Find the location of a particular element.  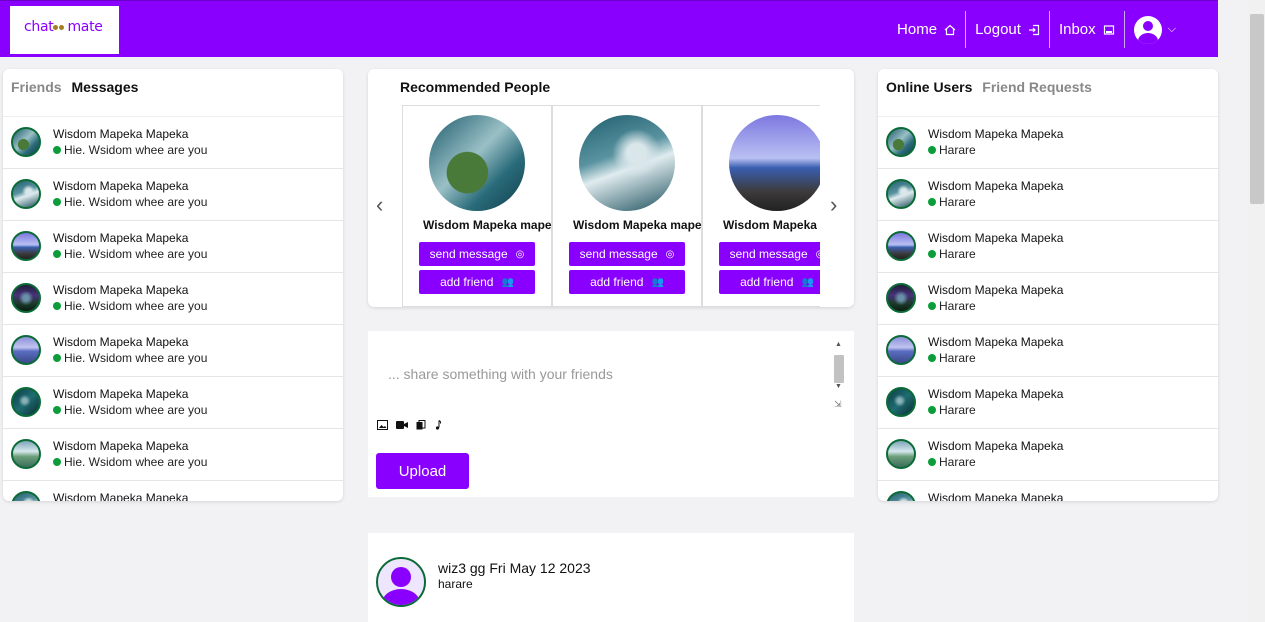

recommended-title: Recommended People is located at coordinates (475, 87).